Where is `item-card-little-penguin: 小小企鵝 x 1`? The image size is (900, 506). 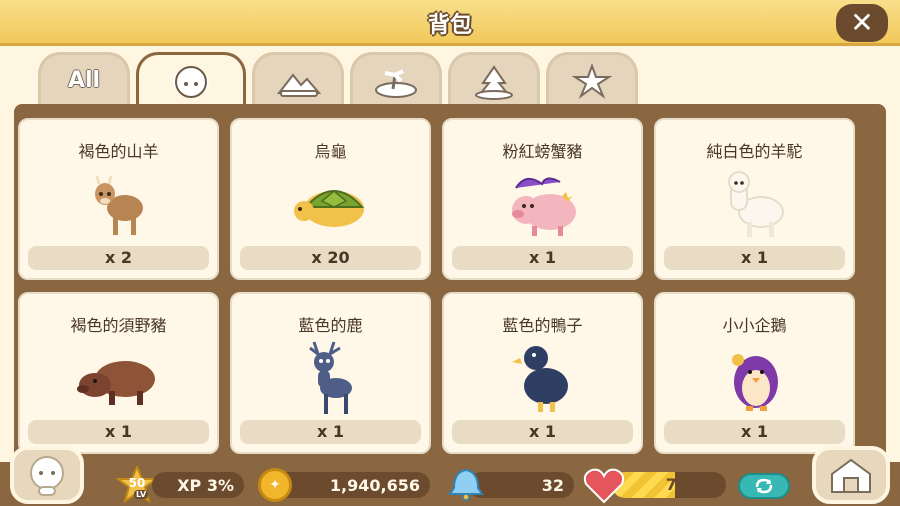
item-card-little-penguin: 小小企鵝 x 1 is located at coordinates (754, 373).